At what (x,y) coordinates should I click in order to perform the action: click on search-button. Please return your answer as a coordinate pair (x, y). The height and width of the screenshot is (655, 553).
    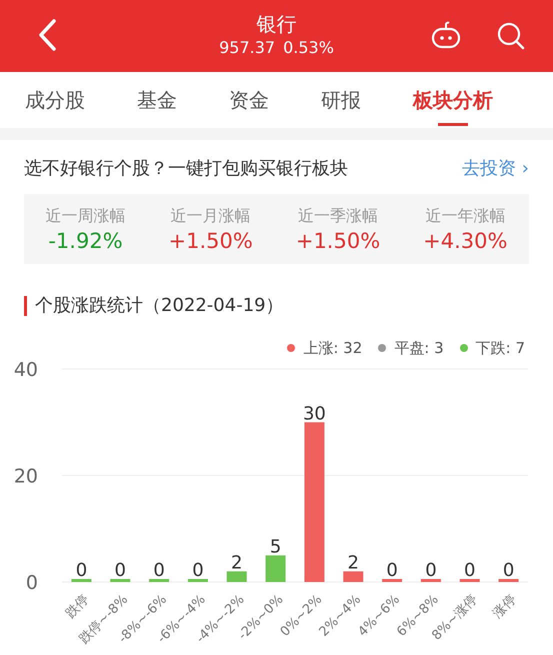
    Looking at the image, I should click on (511, 36).